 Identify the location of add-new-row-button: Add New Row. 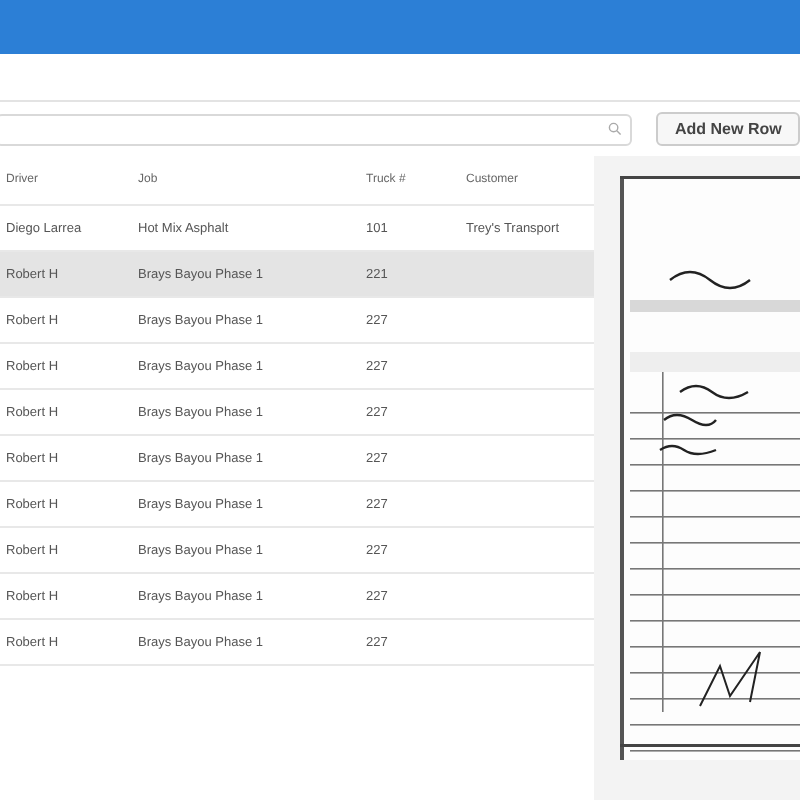
(728, 129).